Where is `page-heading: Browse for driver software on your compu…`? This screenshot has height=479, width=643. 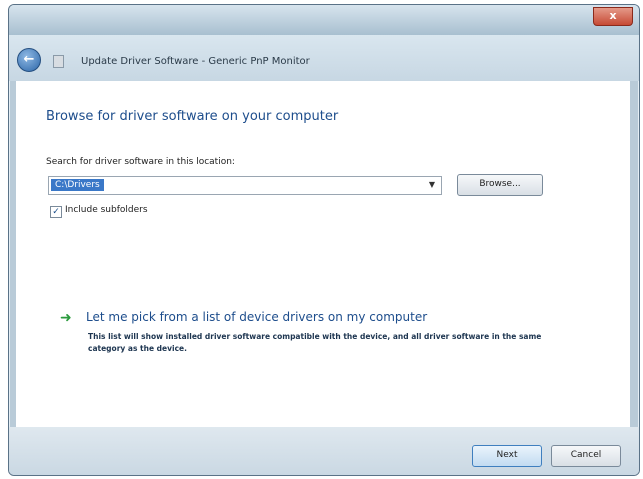 page-heading: Browse for driver software on your compu… is located at coordinates (192, 116).